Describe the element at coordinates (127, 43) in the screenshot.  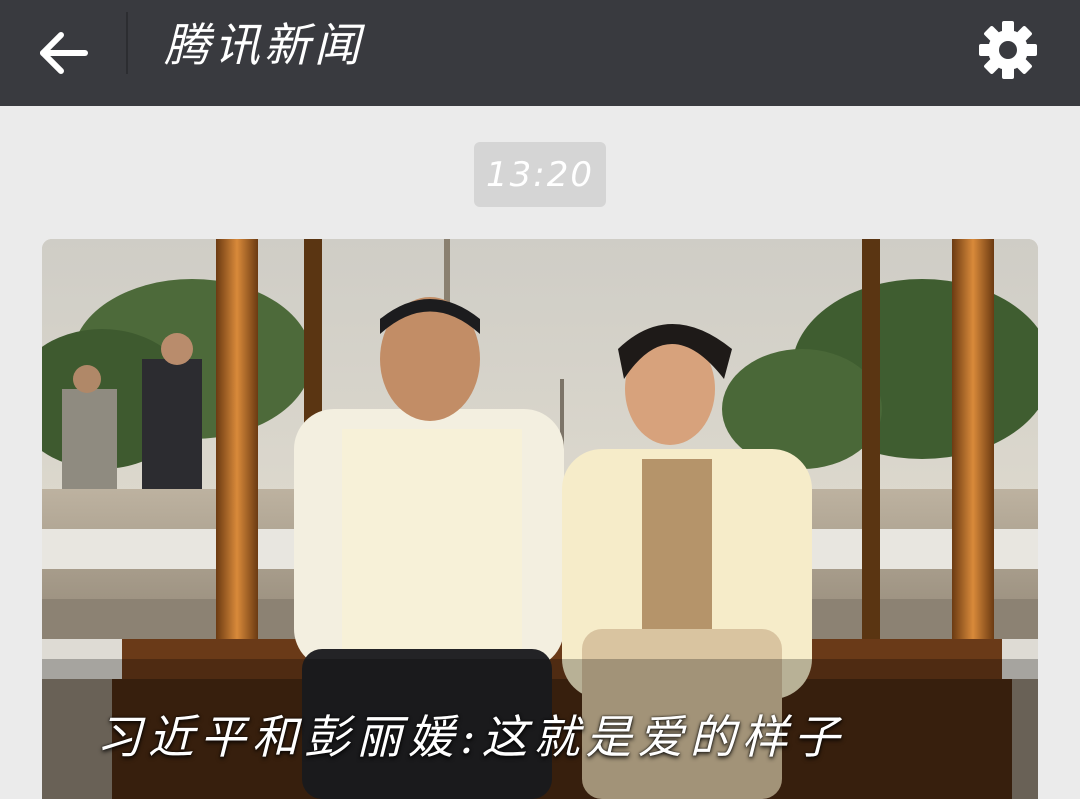
I see `header-divider` at that location.